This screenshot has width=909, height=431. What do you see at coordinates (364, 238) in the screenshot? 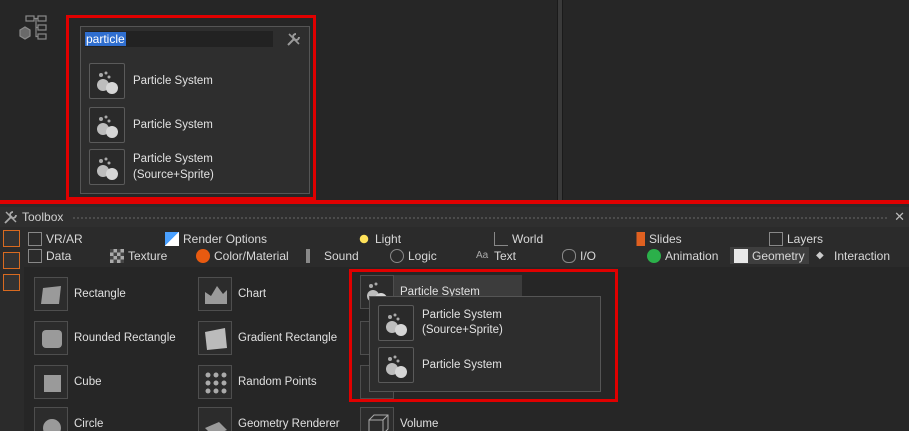
I see `lightbulb-icon` at bounding box center [364, 238].